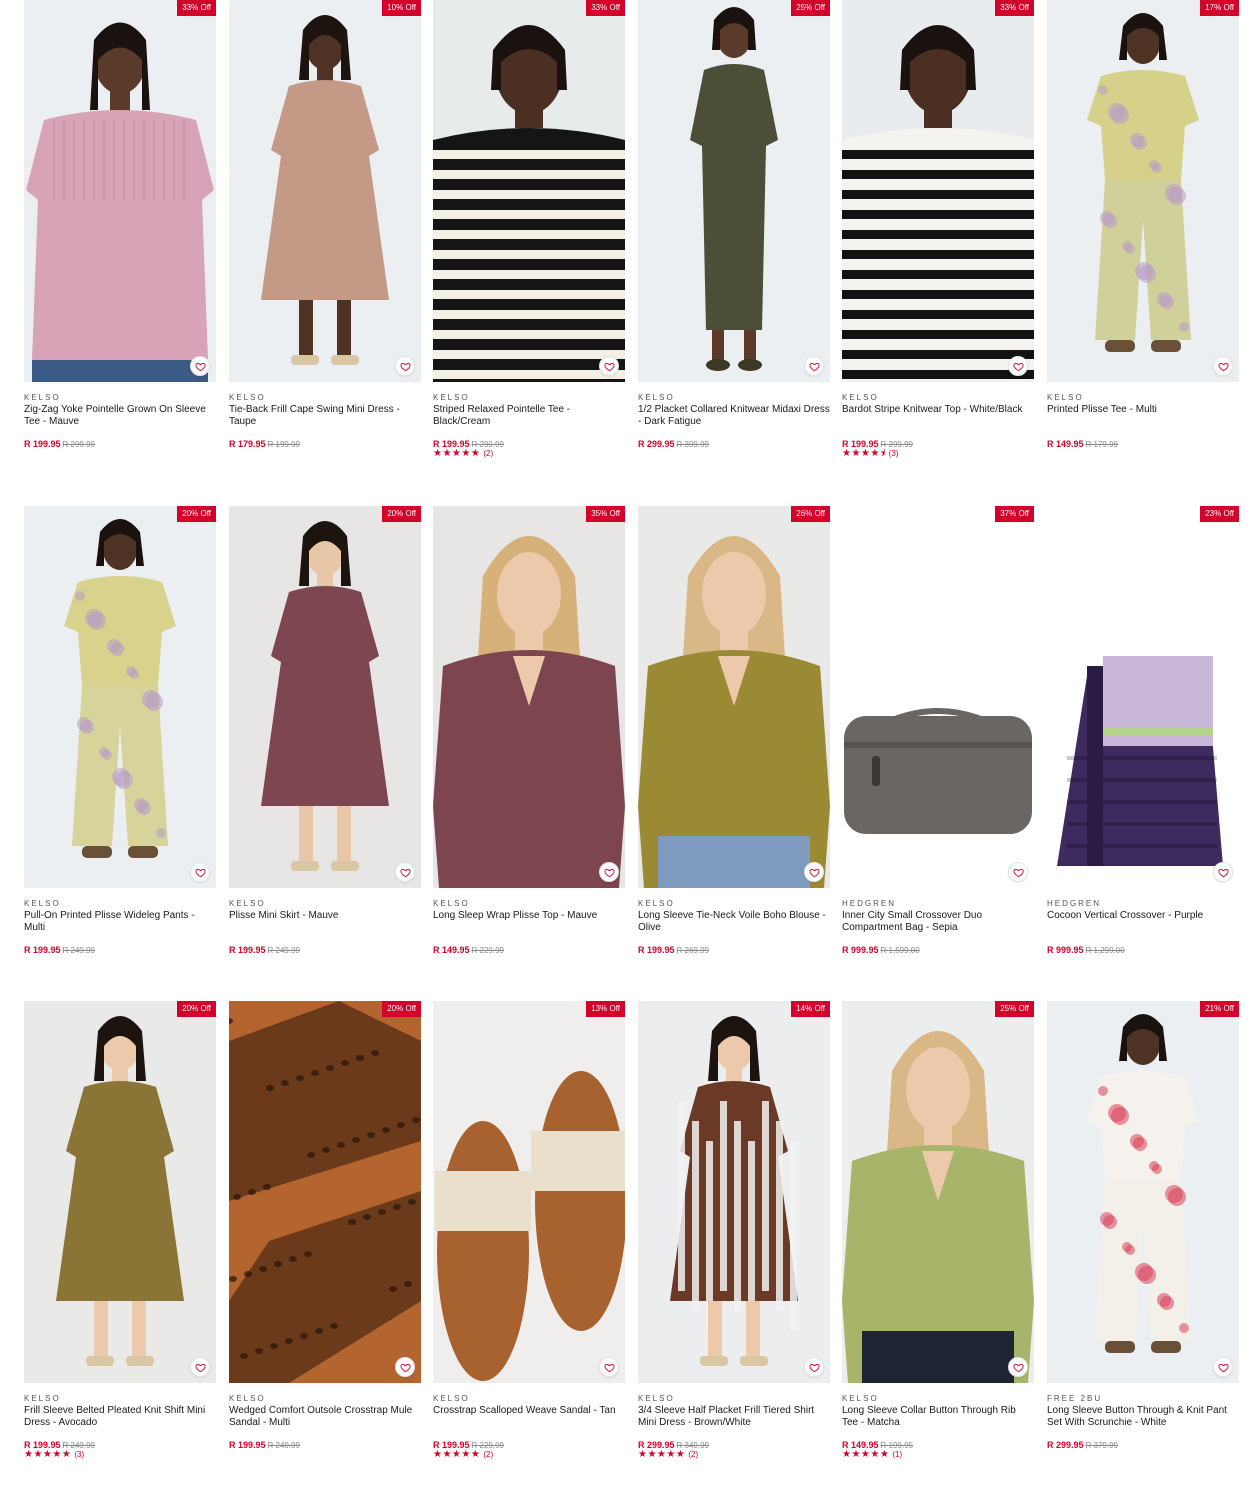 The image size is (1250, 1498). Describe the element at coordinates (120, 1454) in the screenshot. I see `rating: ★★★★★ (3)` at that location.